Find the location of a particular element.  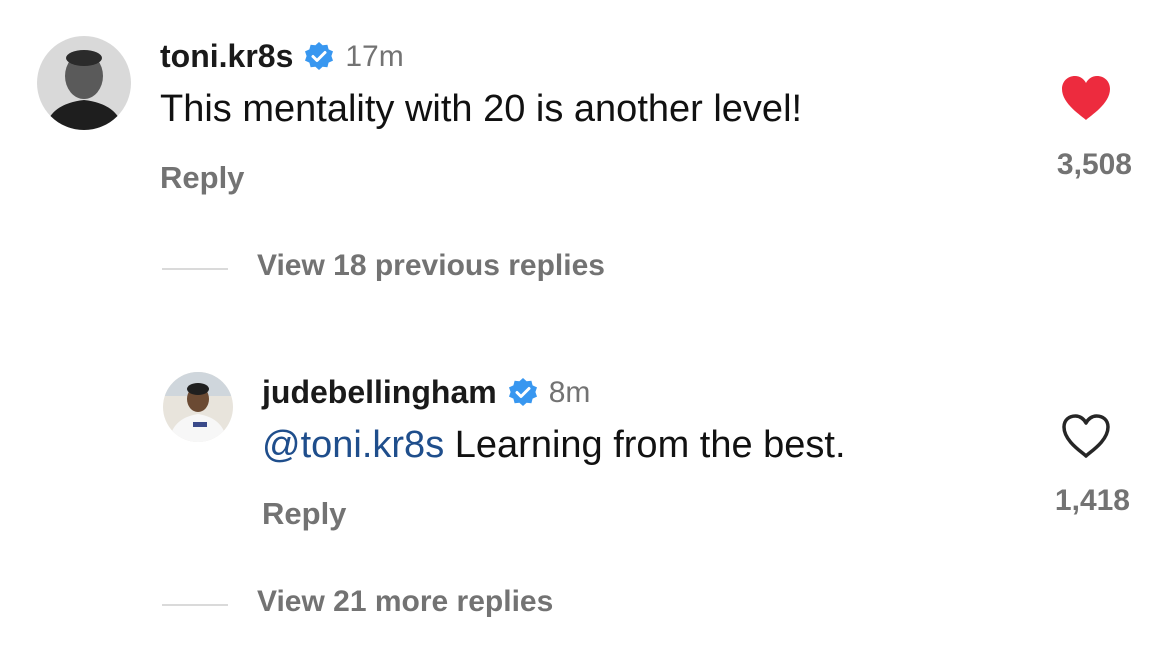

comment-time: 17m is located at coordinates (374, 56).